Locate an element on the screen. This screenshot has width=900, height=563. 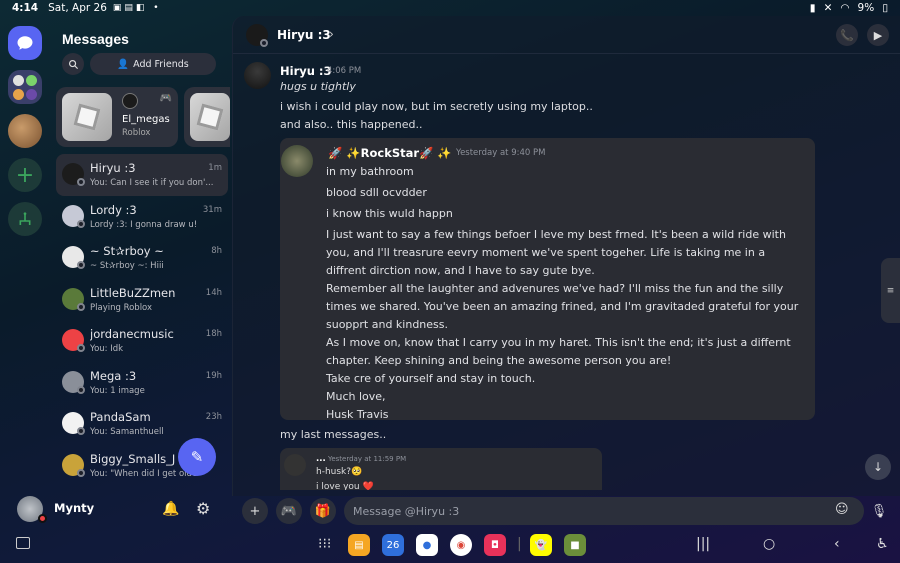
dm-preview: ~ St✰rboy ~: Hiii is located at coordinates (127, 266).